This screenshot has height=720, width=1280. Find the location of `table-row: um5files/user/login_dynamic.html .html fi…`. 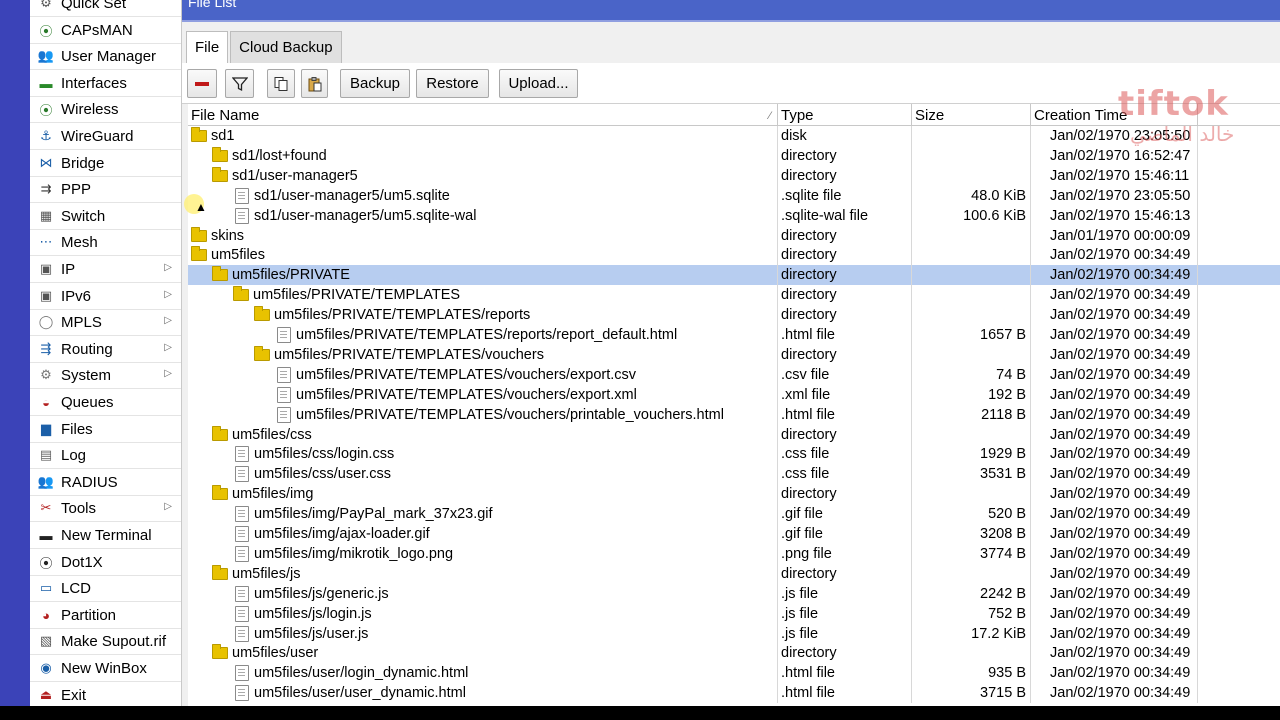

table-row: um5files/user/login_dynamic.html .html fi… is located at coordinates (734, 673).